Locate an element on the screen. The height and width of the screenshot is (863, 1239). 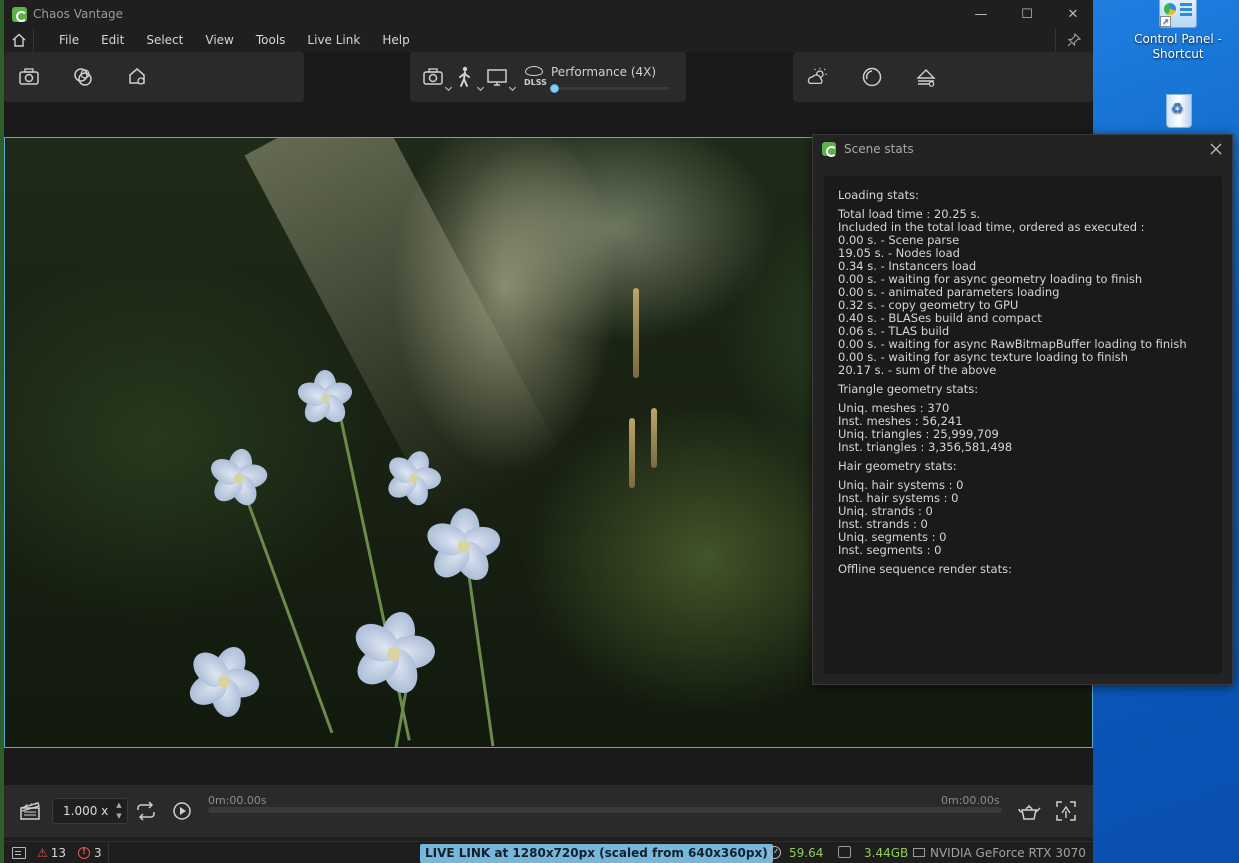
recycle-bin is located at coordinates (1178, 109).